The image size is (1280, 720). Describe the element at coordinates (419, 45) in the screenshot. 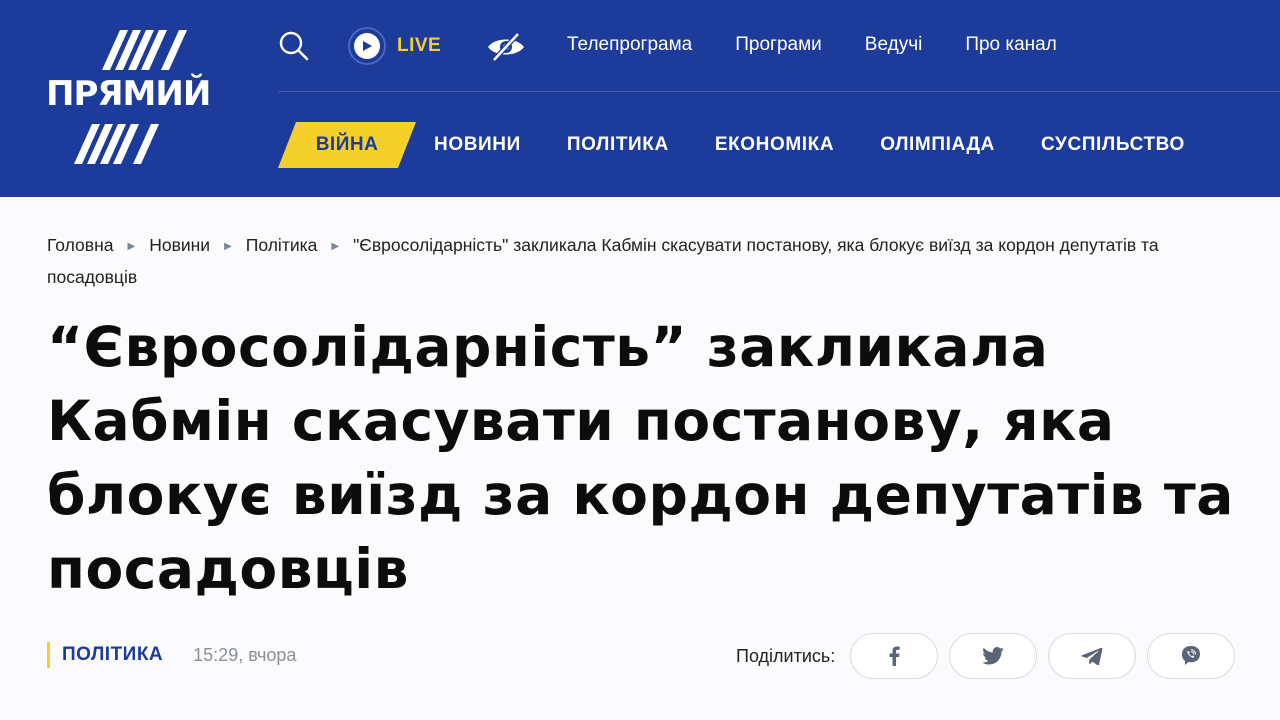

I see `live-label: LIVE` at that location.